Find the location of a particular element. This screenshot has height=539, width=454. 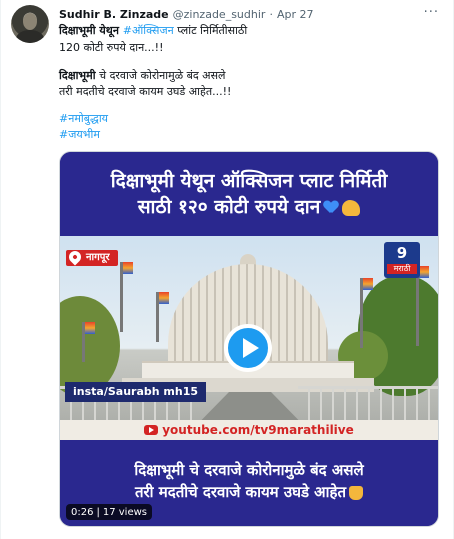

avatar-face is located at coordinates (30, 21).